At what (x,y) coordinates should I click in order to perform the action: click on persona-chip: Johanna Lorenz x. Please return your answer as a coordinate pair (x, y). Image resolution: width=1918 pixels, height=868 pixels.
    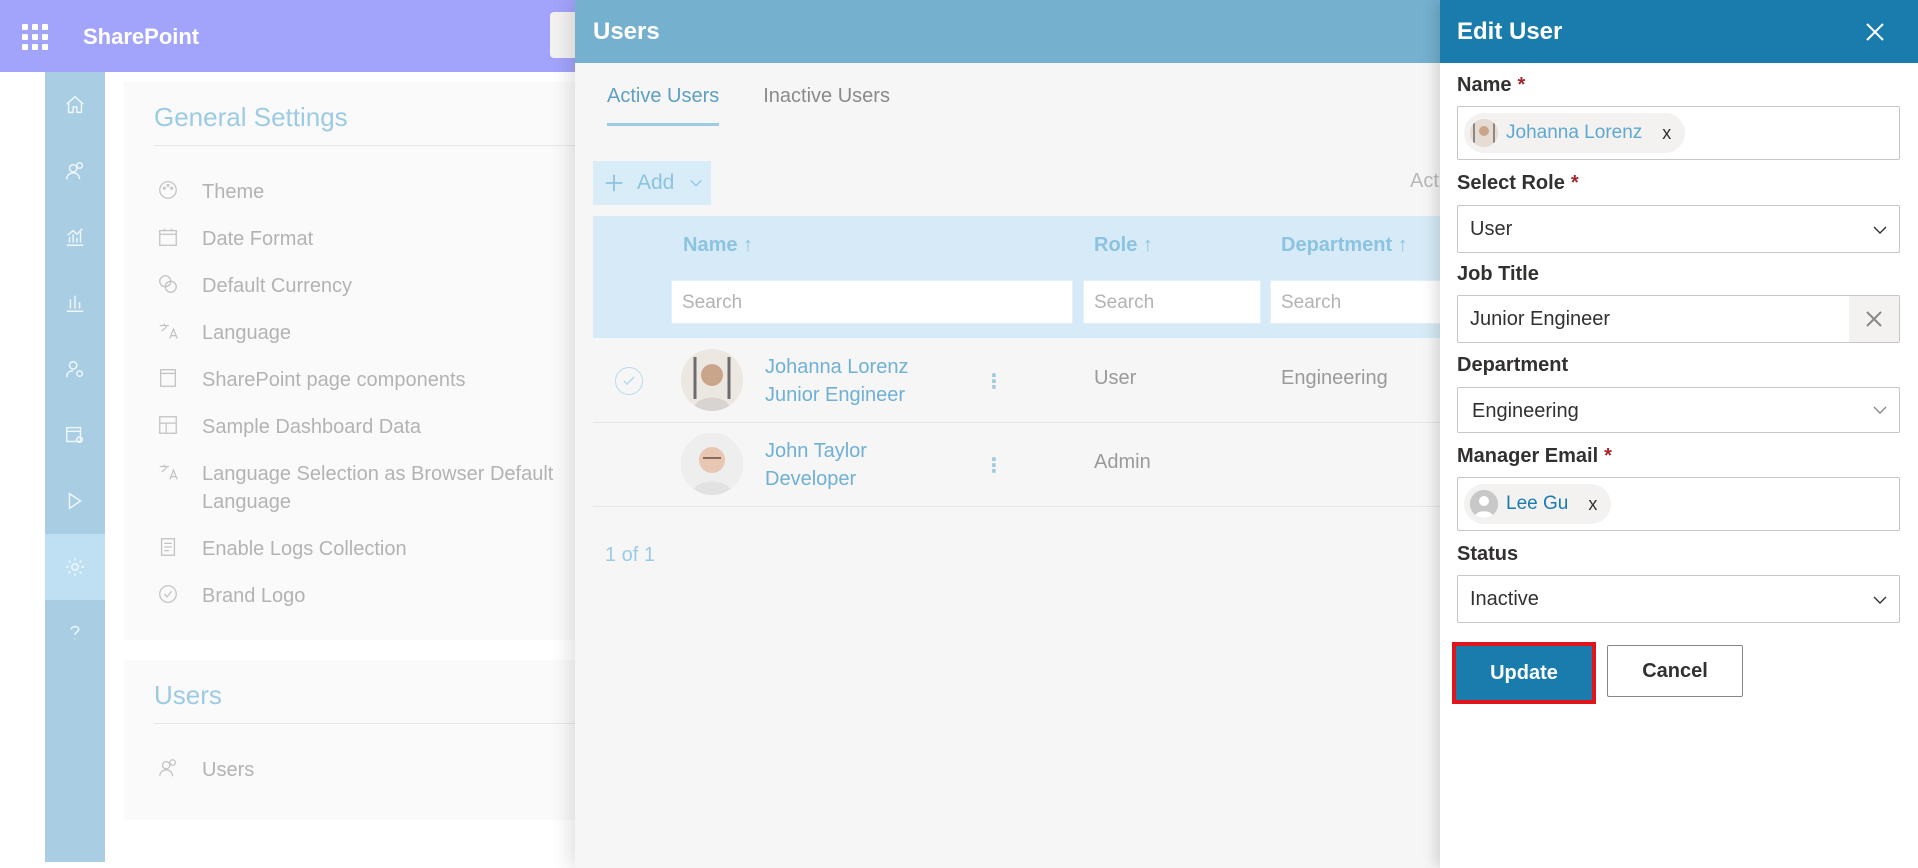
    Looking at the image, I should click on (1575, 133).